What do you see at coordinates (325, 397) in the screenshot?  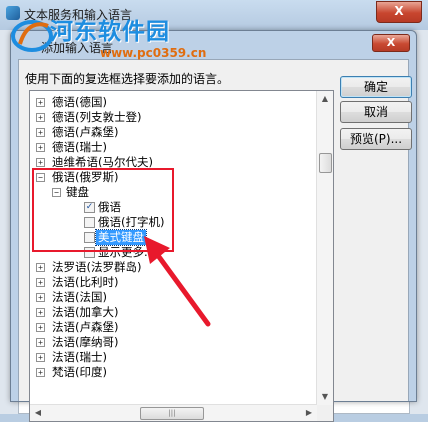 I see `scroll-down-icon: ▼` at bounding box center [325, 397].